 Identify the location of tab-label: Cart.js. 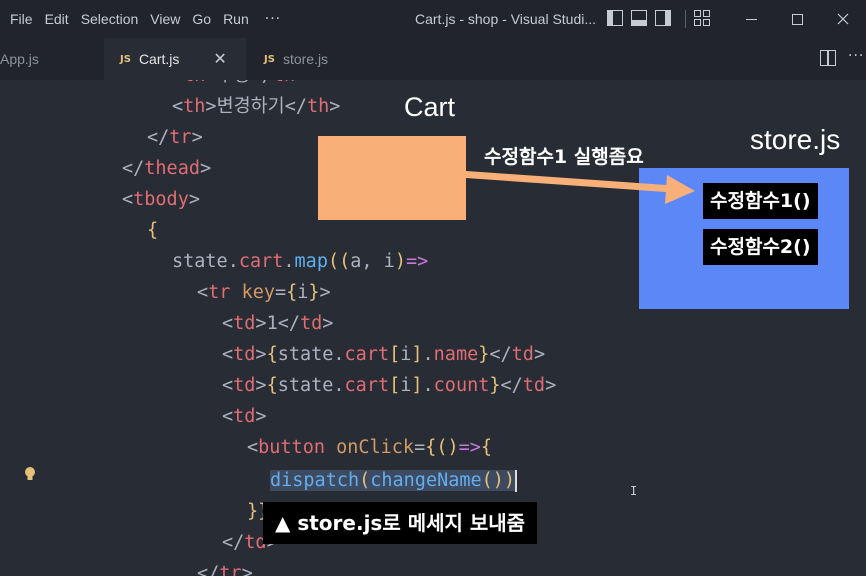
(159, 59).